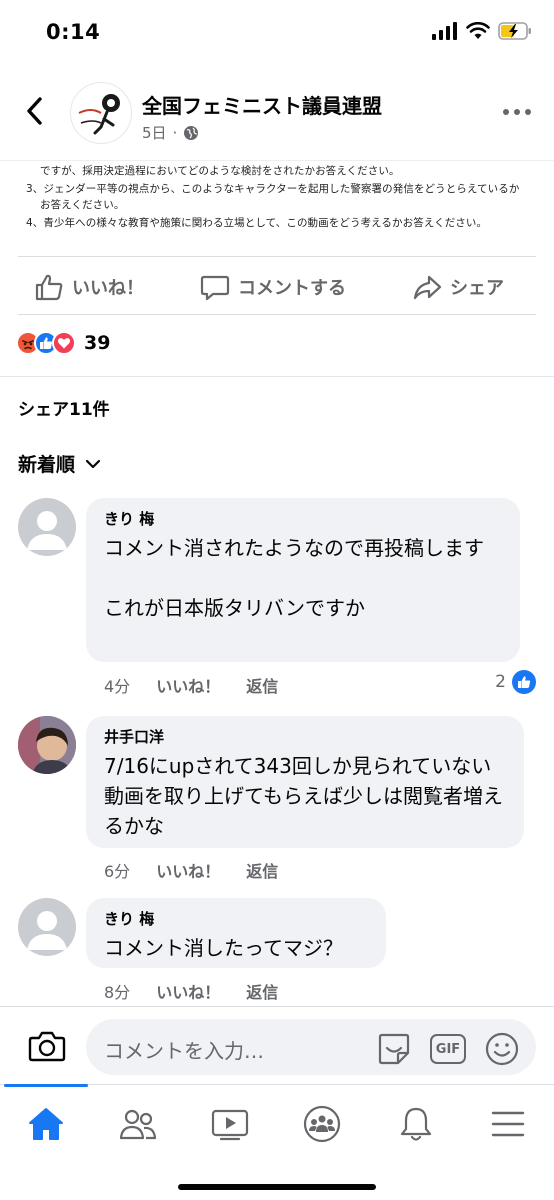 The image size is (554, 1200). What do you see at coordinates (215, 288) in the screenshot?
I see `comment-bubble-icon` at bounding box center [215, 288].